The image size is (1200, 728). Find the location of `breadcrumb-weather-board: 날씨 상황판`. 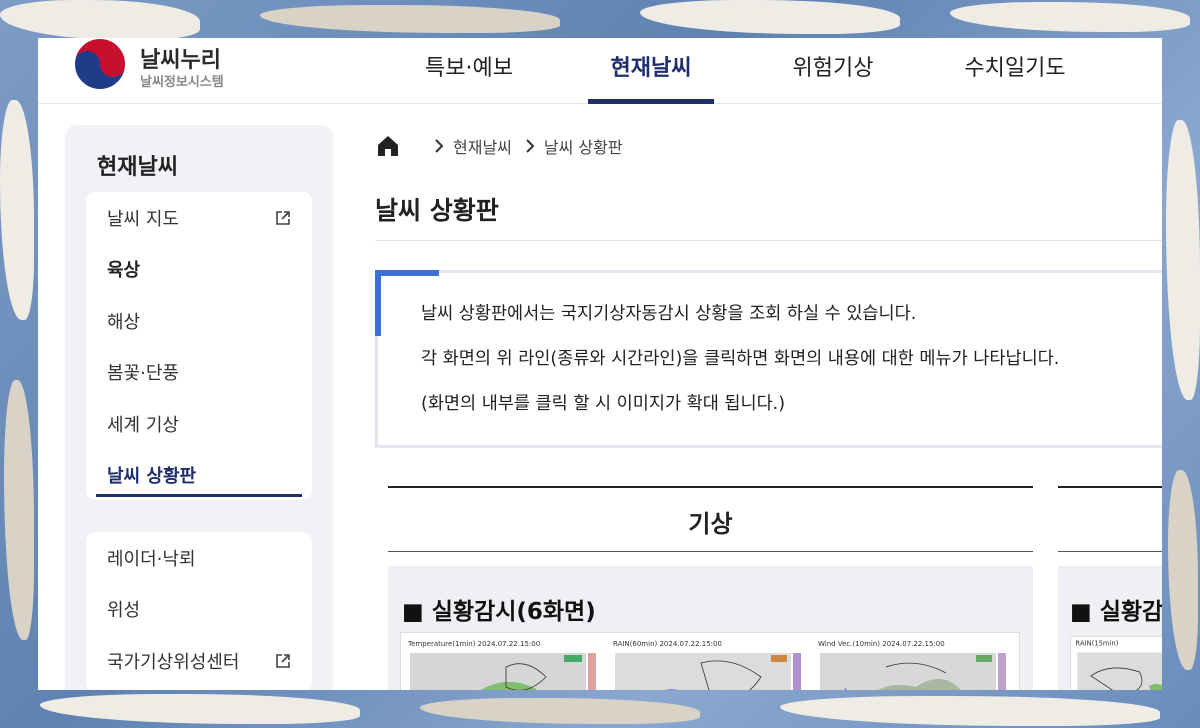

breadcrumb-weather-board: 날씨 상황판 is located at coordinates (583, 146).